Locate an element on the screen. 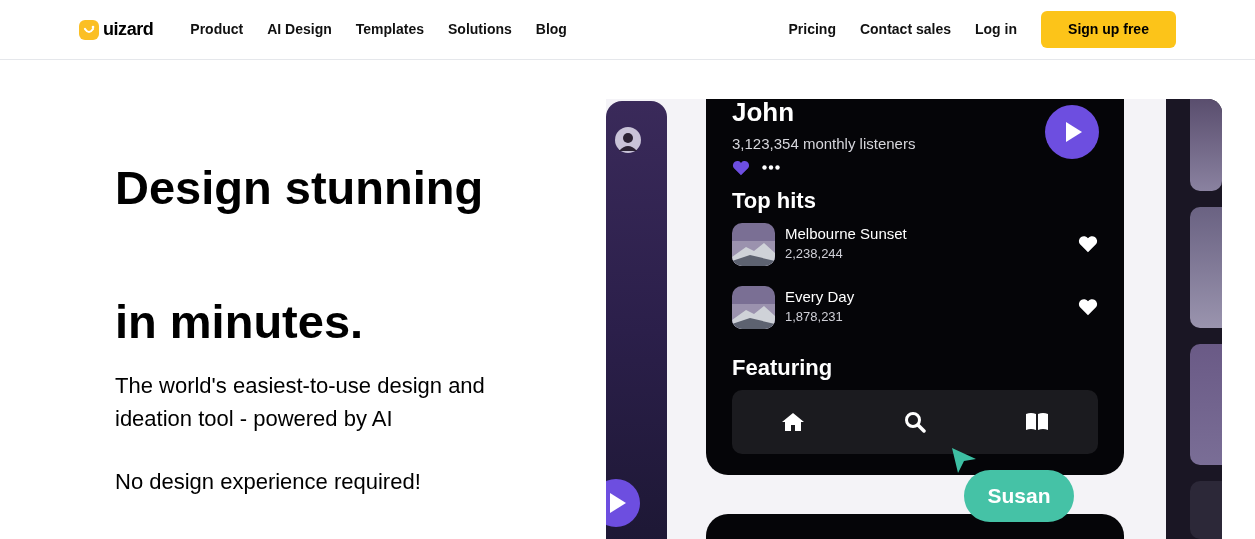  logo-text: uizard is located at coordinates (128, 29).